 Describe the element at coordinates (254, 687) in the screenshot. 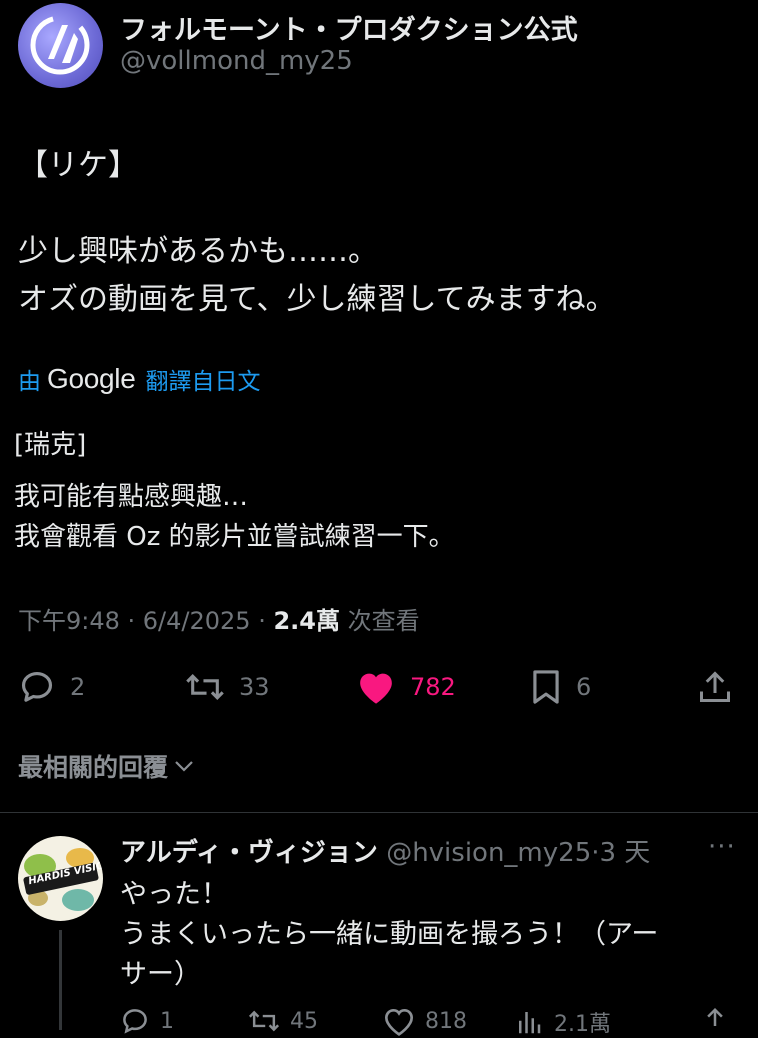

I see `retweet-count: 33` at that location.